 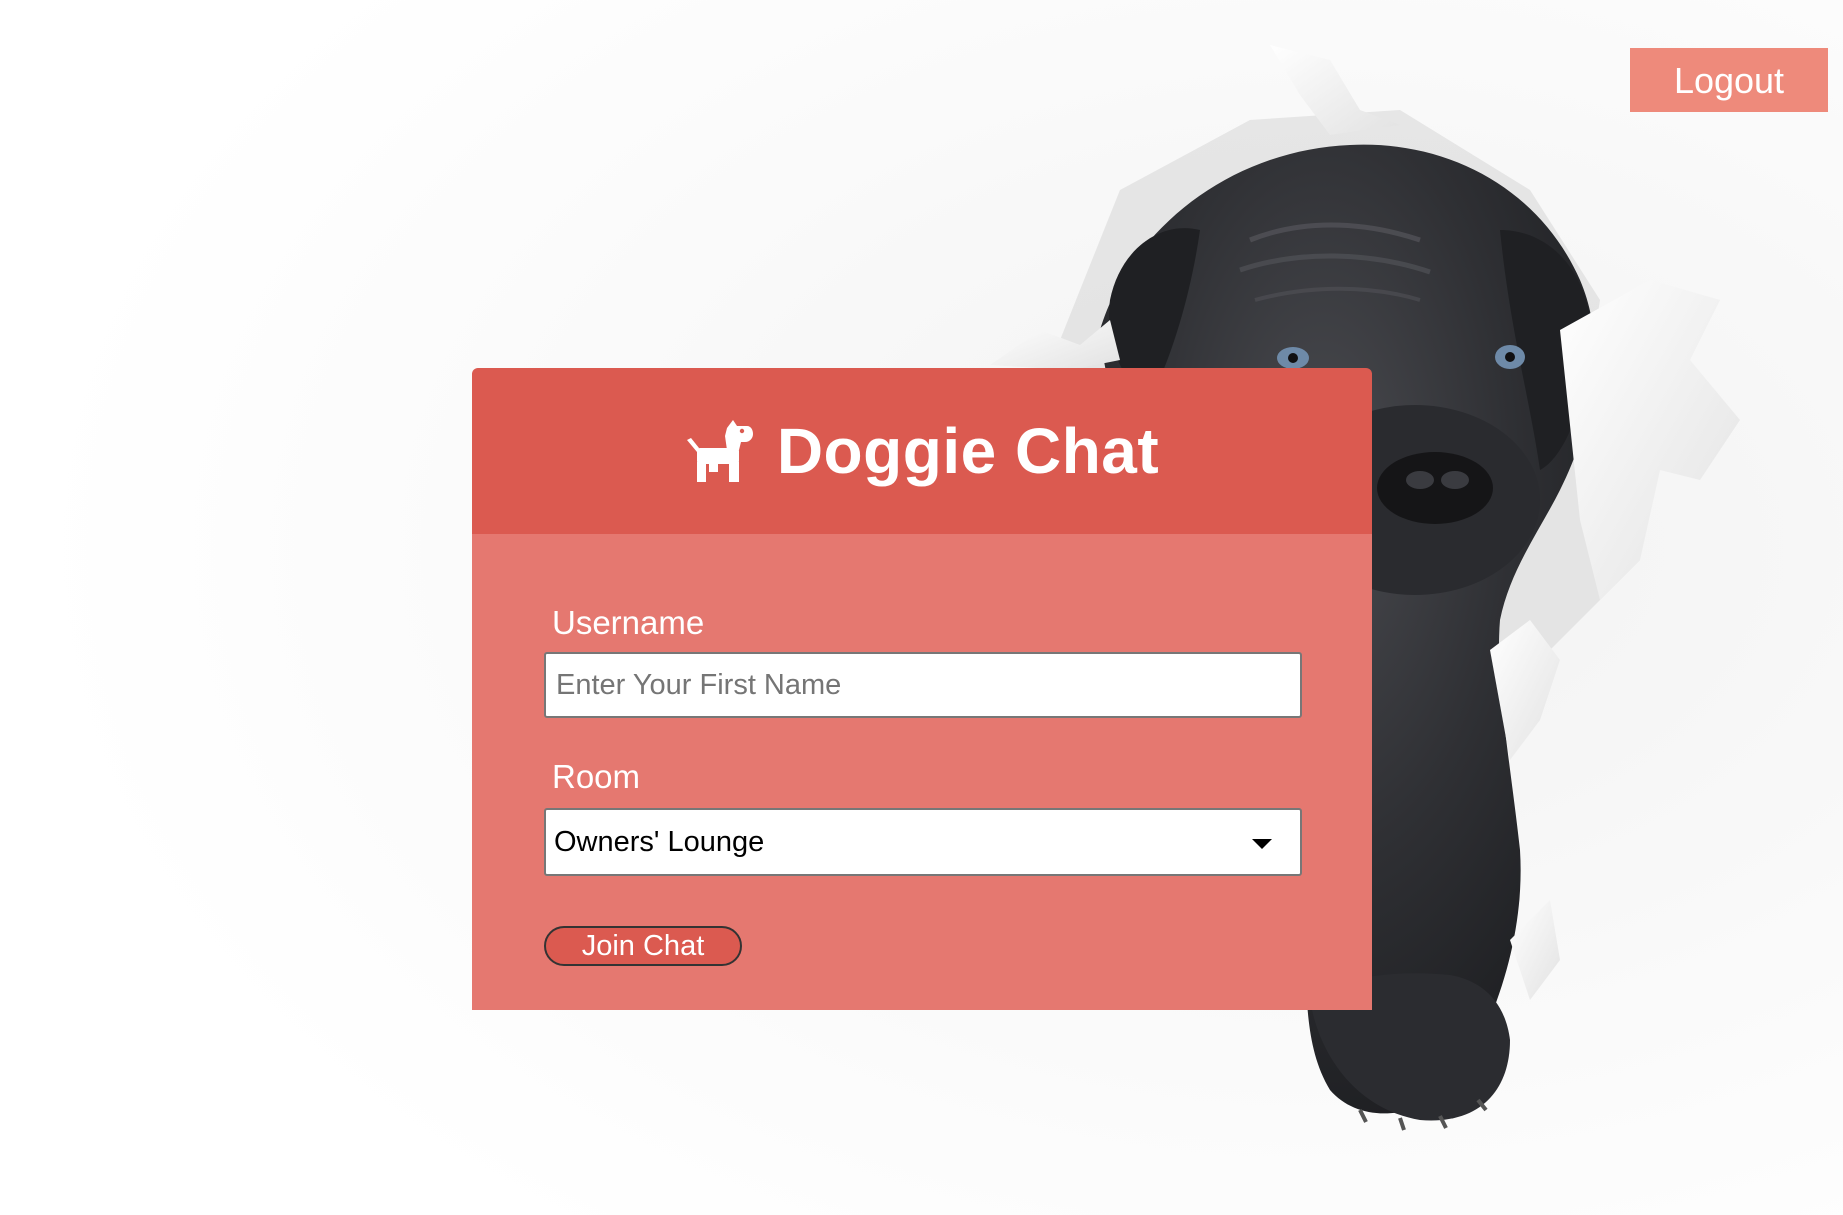 I want to click on app-title: Doggie Chat, so click(x=968, y=451).